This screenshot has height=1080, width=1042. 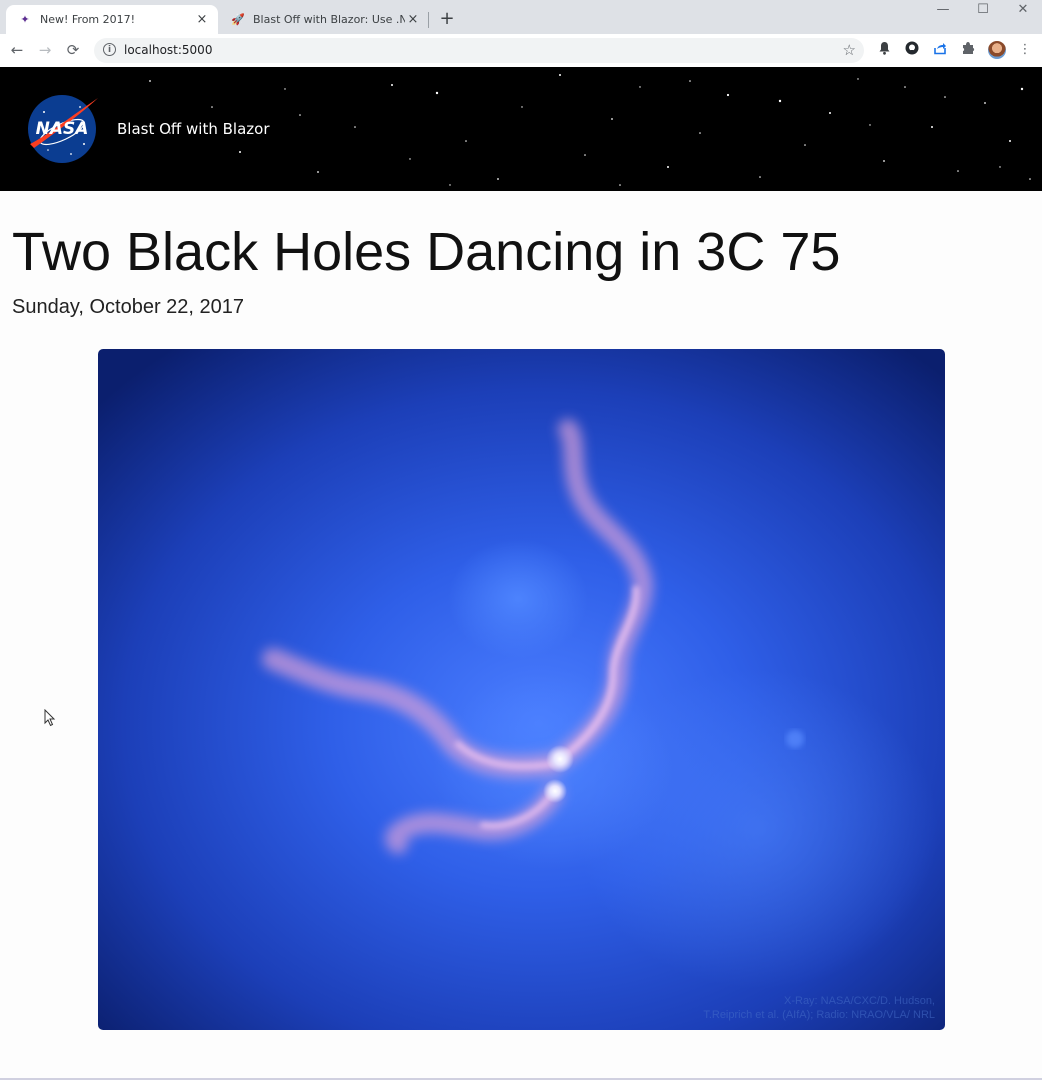 What do you see at coordinates (238, 19) in the screenshot?
I see `rocket-favicon-icon: 🚀` at bounding box center [238, 19].